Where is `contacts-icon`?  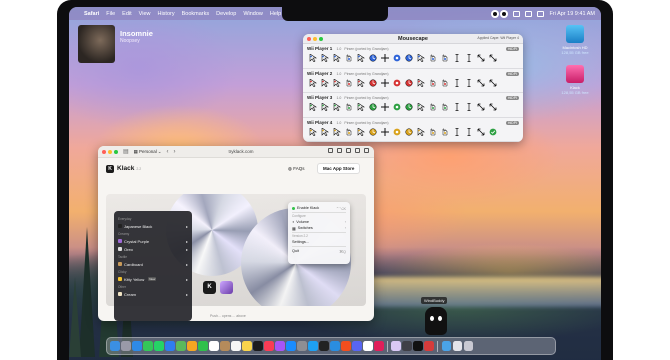 contacts-icon is located at coordinates (225, 346).